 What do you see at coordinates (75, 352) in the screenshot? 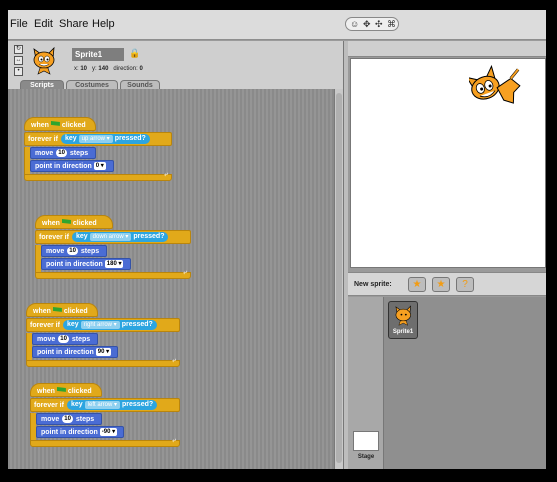
I see `point-direction-block: point in direction 90 ▾` at bounding box center [75, 352].